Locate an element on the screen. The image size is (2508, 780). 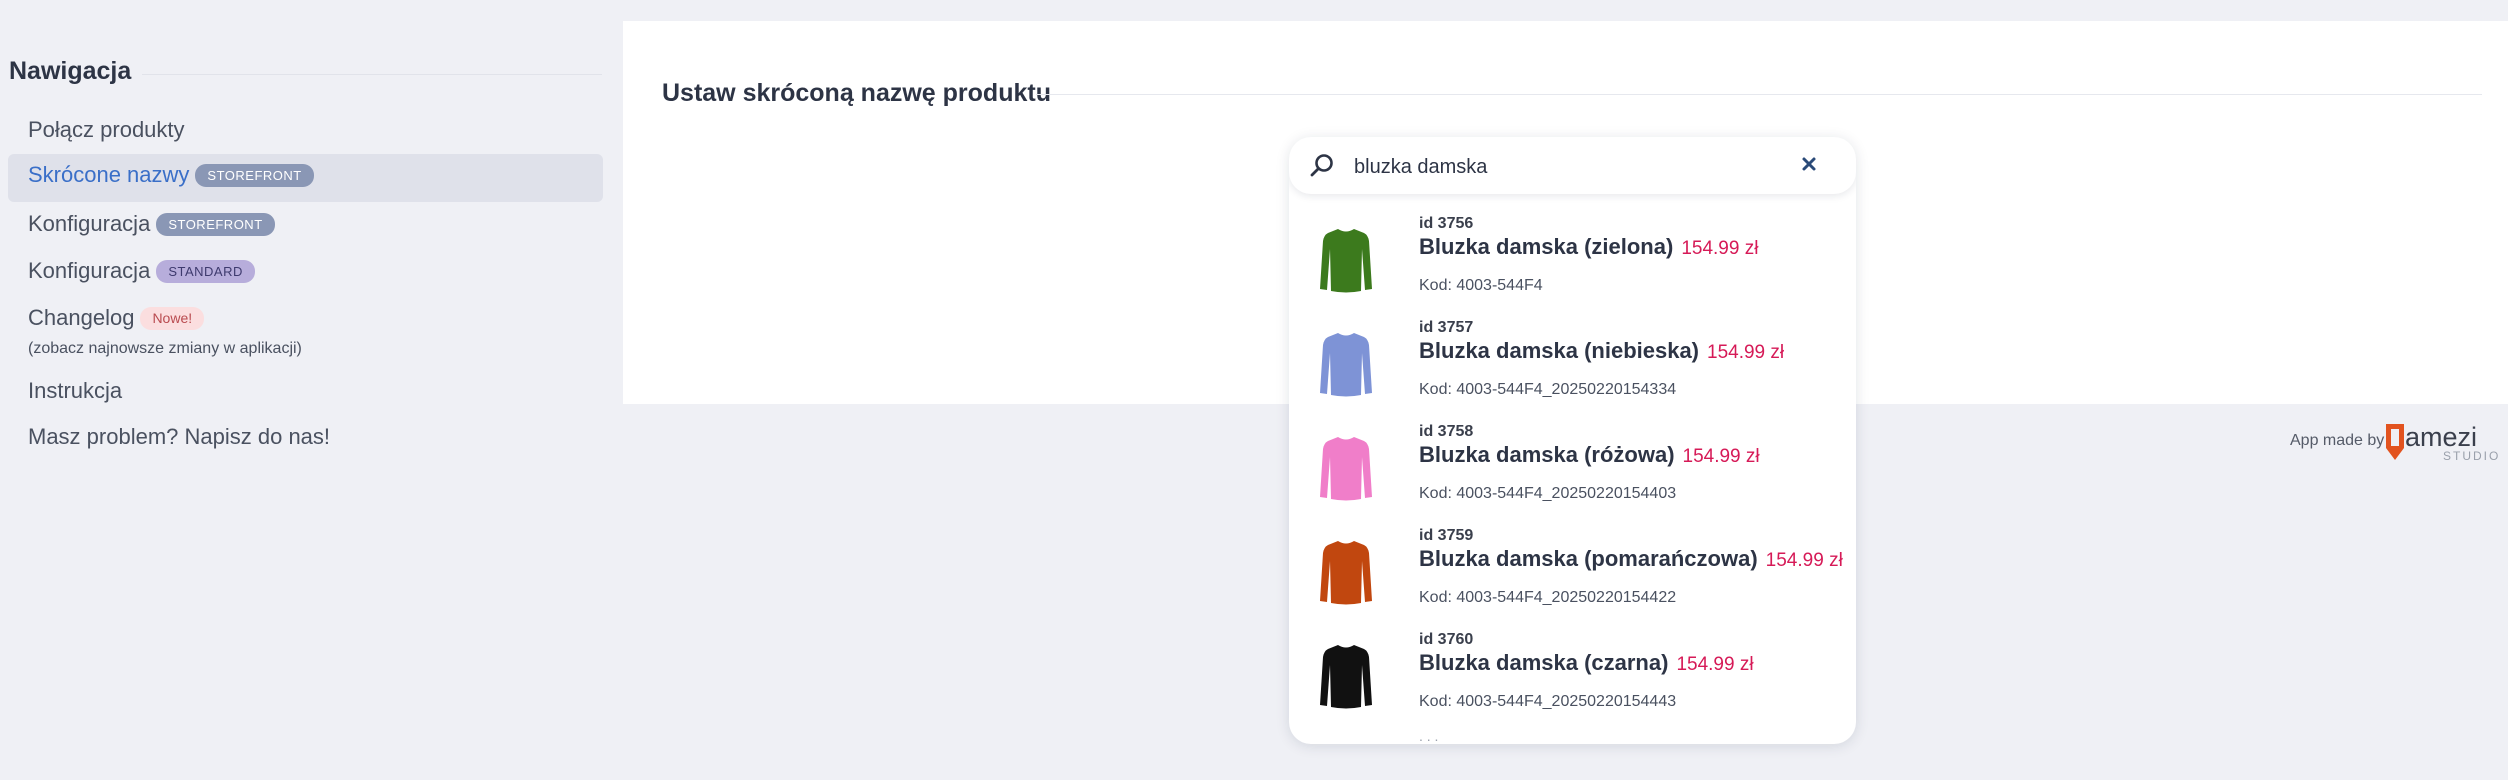
made-by-label: App made by is located at coordinates (2337, 440).